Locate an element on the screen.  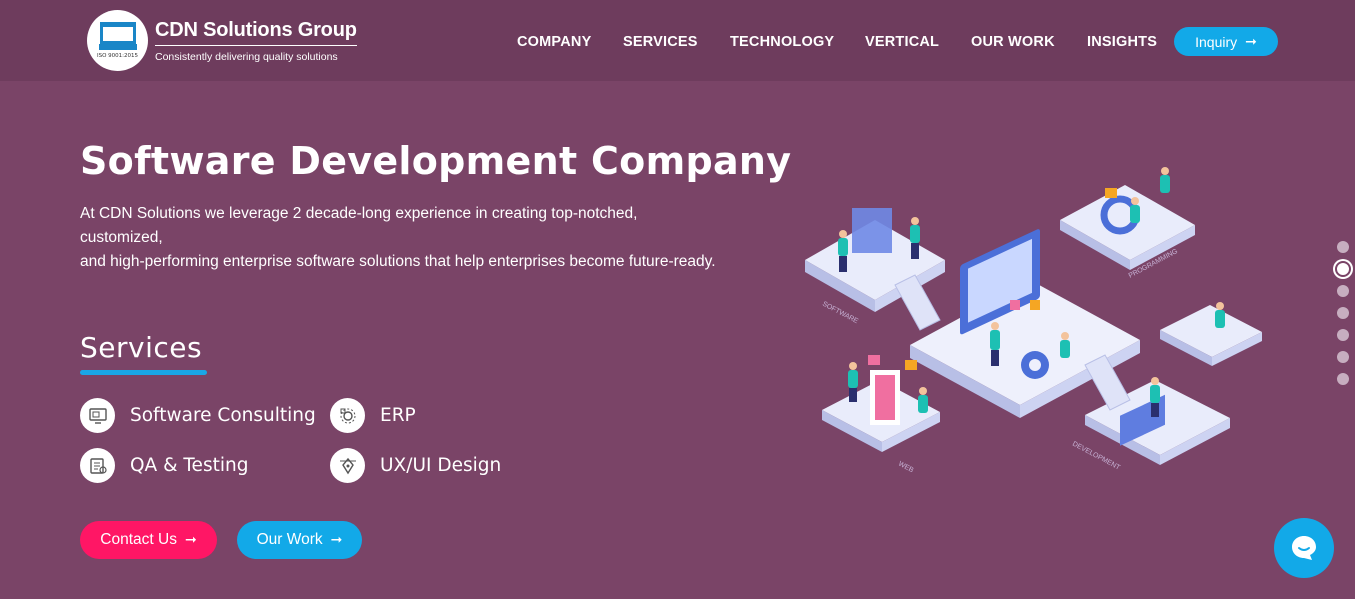
logo-title: CDN Solutions Group is located at coordinates (256, 32).